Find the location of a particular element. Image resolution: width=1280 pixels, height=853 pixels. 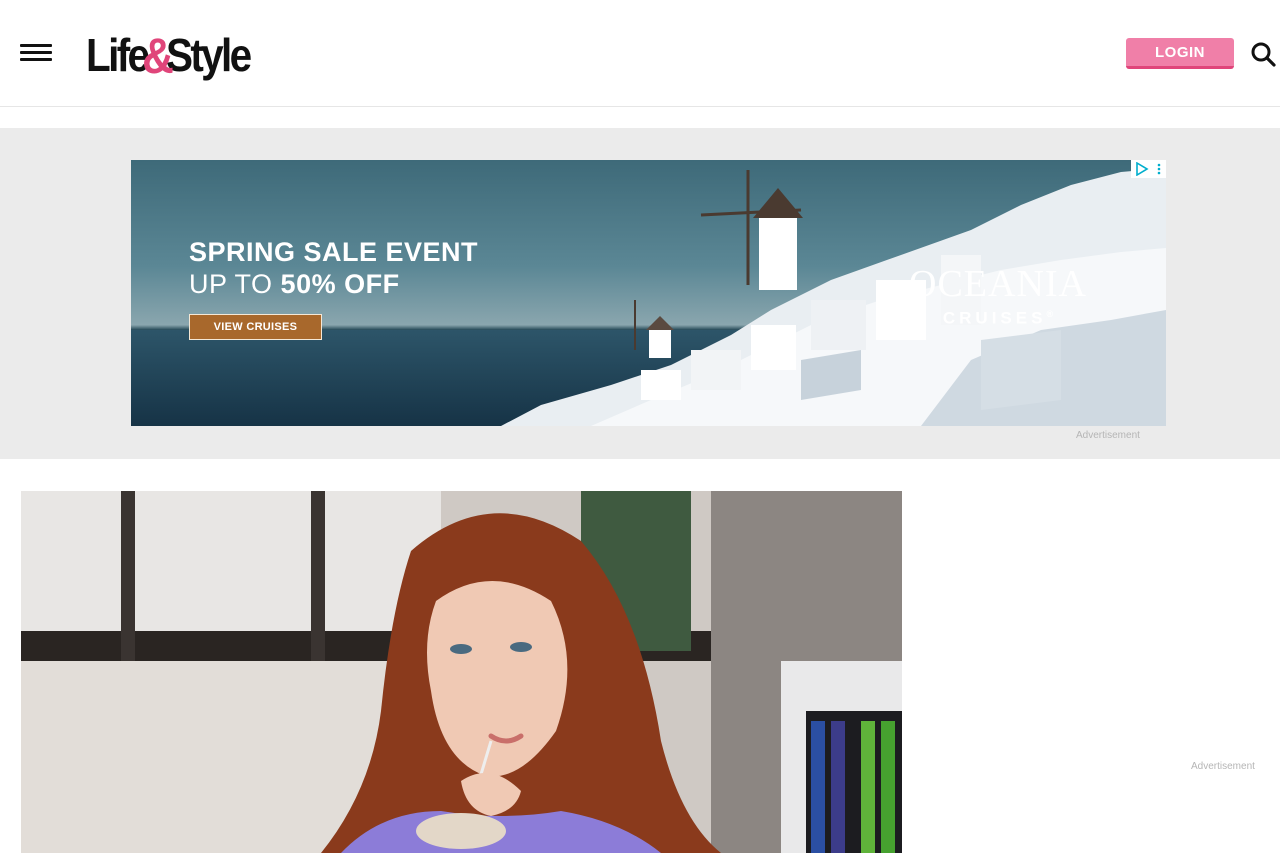

ad-brand-name: OCEANIA is located at coordinates (998, 284).